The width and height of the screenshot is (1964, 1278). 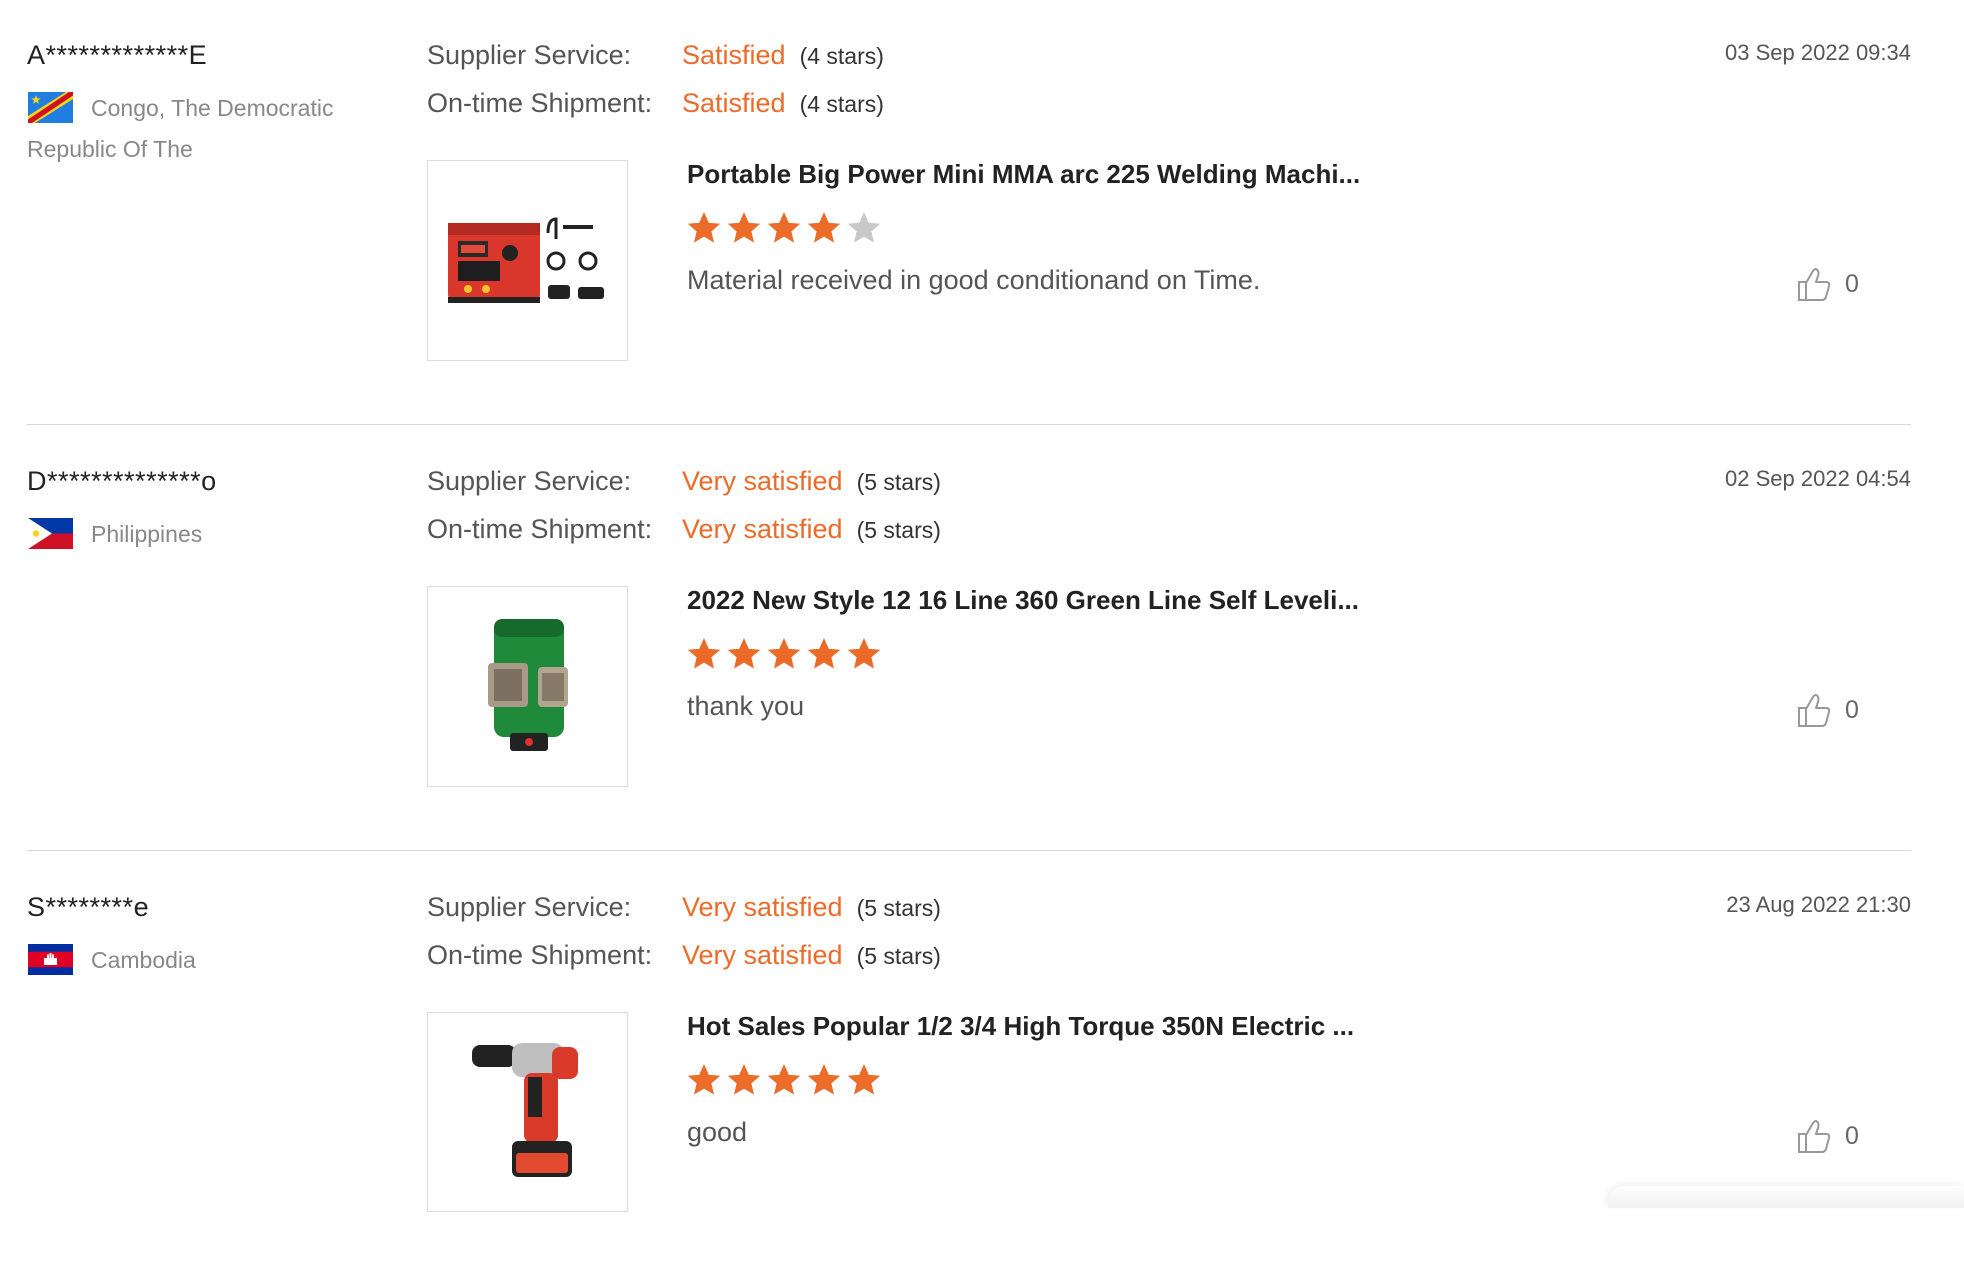 I want to click on reviewer-country: Philippines, so click(x=147, y=534).